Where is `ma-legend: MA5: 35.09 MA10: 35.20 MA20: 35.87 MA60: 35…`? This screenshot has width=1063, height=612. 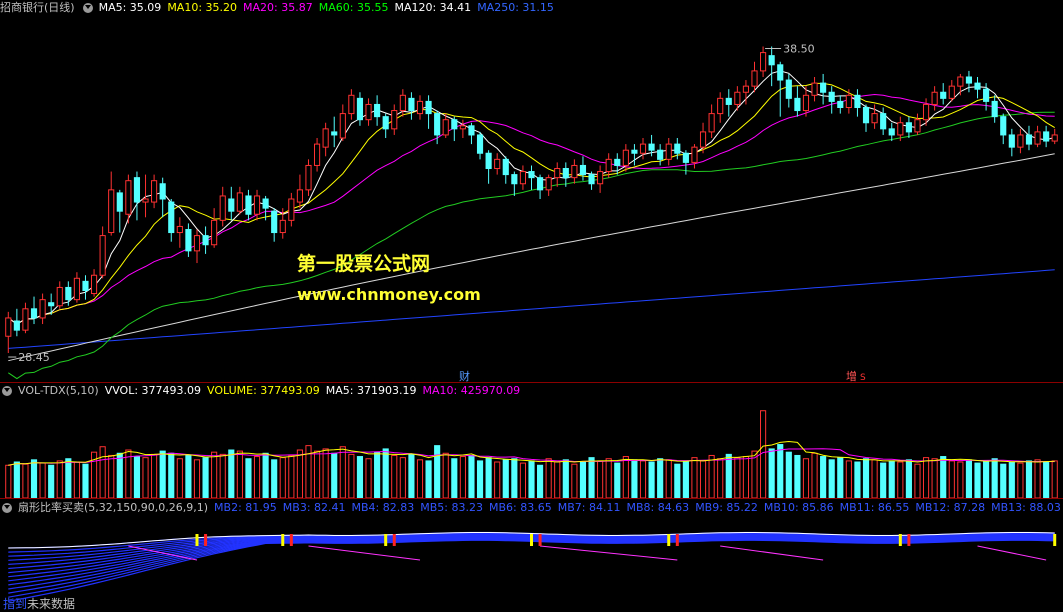 ma-legend: MA5: 35.09 MA10: 35.20 MA20: 35.87 MA60: 35… is located at coordinates (329, 7).